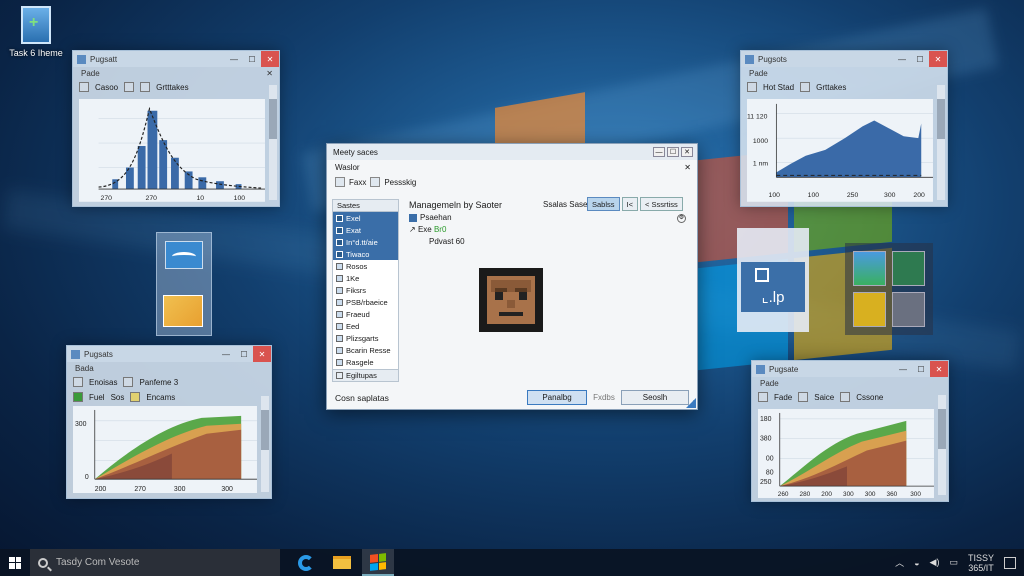 Image resolution: width=1024 pixels, height=576 pixels. What do you see at coordinates (155, 562) in the screenshot?
I see `taskbar-search: Tasdy Com Vesote` at bounding box center [155, 562].